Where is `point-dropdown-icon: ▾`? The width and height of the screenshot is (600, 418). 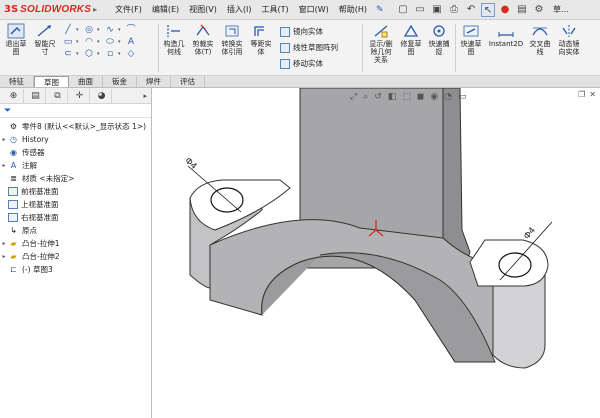
point-dropdown-icon: ▾ is located at coordinates (120, 54).